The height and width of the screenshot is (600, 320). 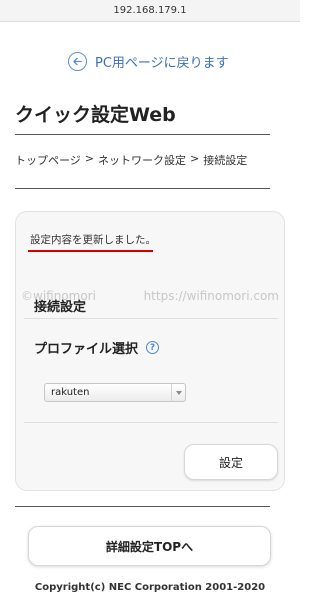 I want to click on set-button: 設定, so click(x=231, y=462).